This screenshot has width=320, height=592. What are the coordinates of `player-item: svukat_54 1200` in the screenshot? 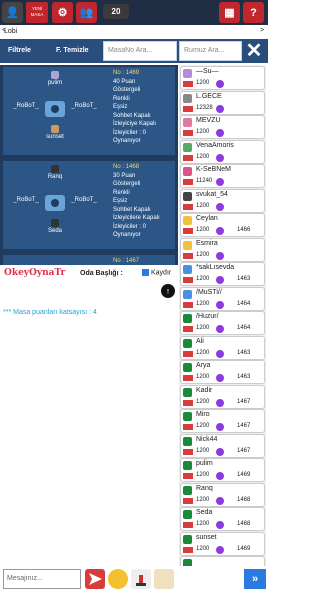 It's located at (222, 200).